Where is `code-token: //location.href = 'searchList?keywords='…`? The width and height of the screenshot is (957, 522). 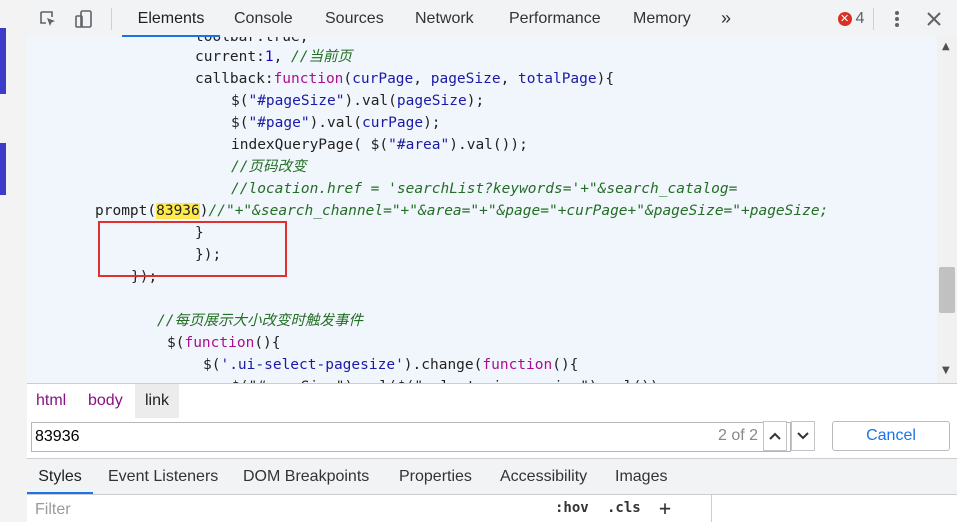 code-token: //location.href = 'searchList?keywords='… is located at coordinates (484, 189).